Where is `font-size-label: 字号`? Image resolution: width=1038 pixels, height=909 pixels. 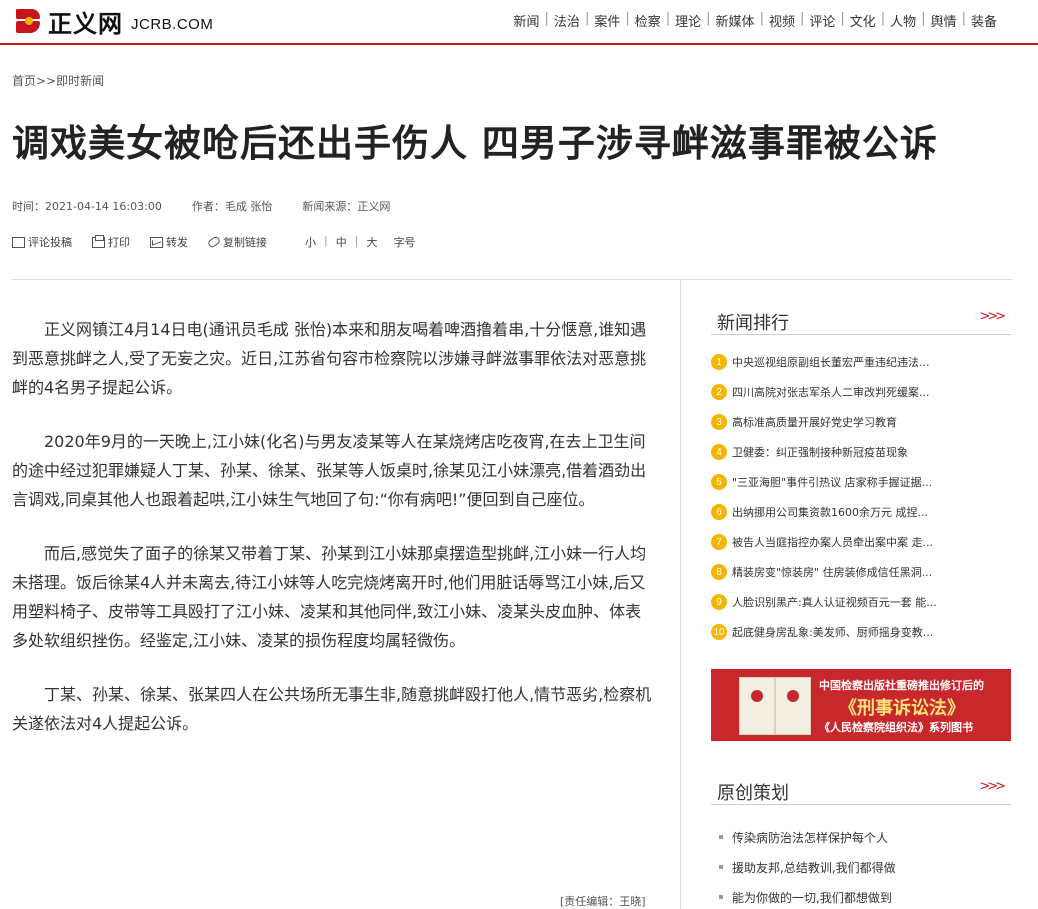 font-size-label: 字号 is located at coordinates (404, 242).